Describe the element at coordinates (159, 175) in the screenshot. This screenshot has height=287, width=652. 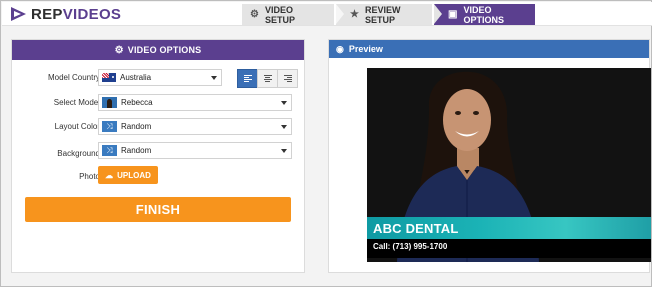
I see `photo-row: Photo ☁ UPLOAD` at that location.